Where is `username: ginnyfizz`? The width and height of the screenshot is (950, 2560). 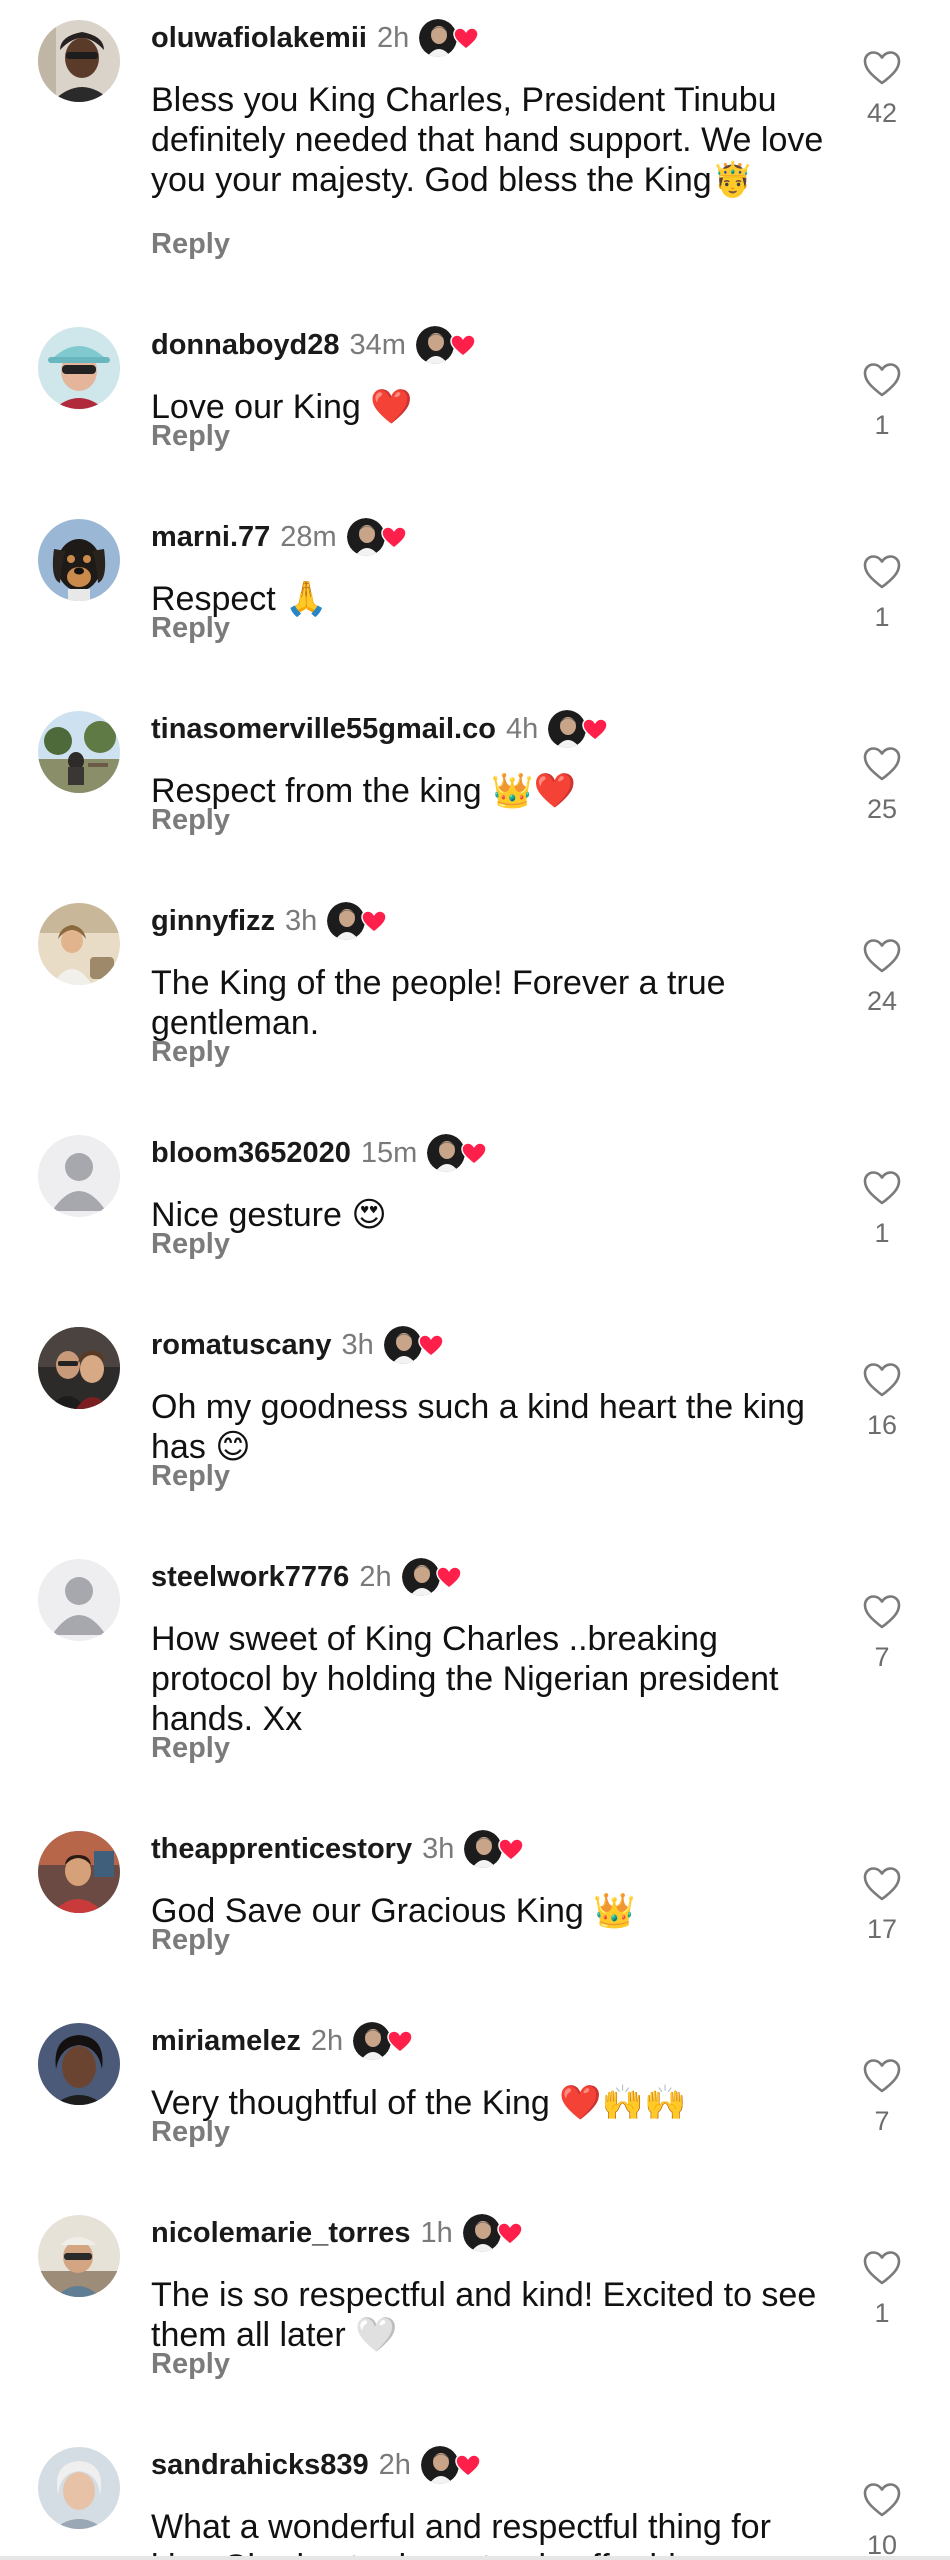
username: ginnyfizz is located at coordinates (213, 921).